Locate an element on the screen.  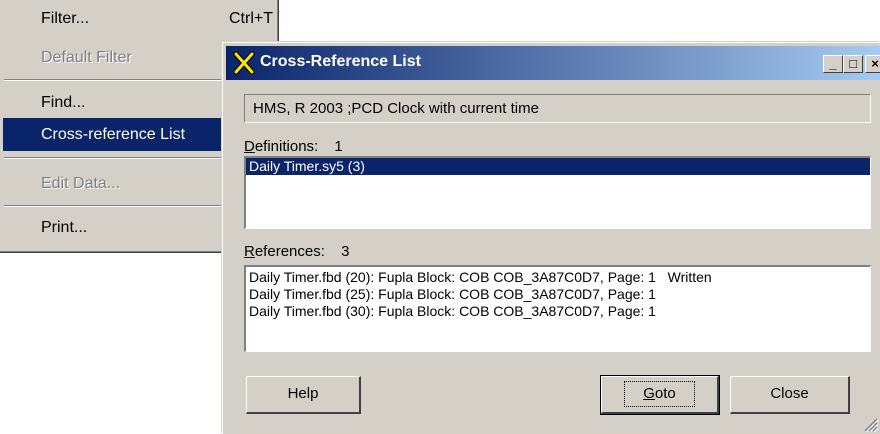
definitions-list: Daily Timer.sy5 (3) is located at coordinates (557, 192).